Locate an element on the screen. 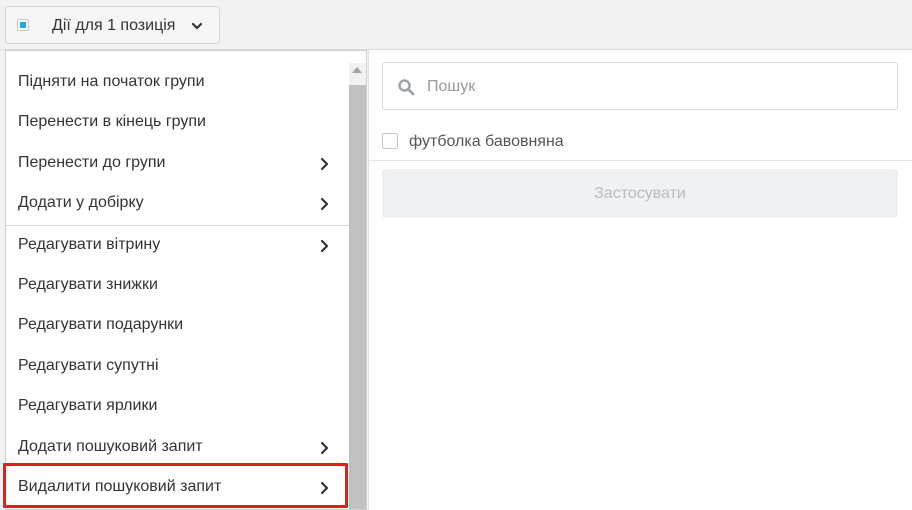 The height and width of the screenshot is (510, 912). search-box is located at coordinates (640, 86).